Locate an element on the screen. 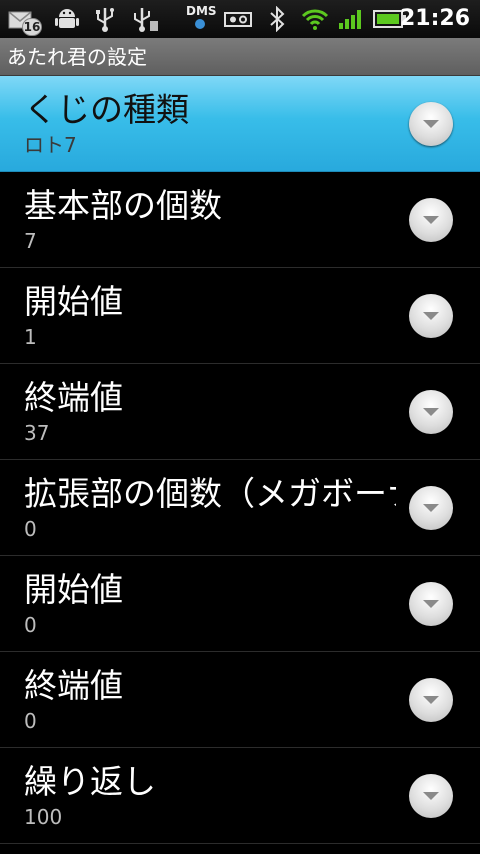 The width and height of the screenshot is (480, 854). title-bar: あたれ君の設定 is located at coordinates (240, 57).